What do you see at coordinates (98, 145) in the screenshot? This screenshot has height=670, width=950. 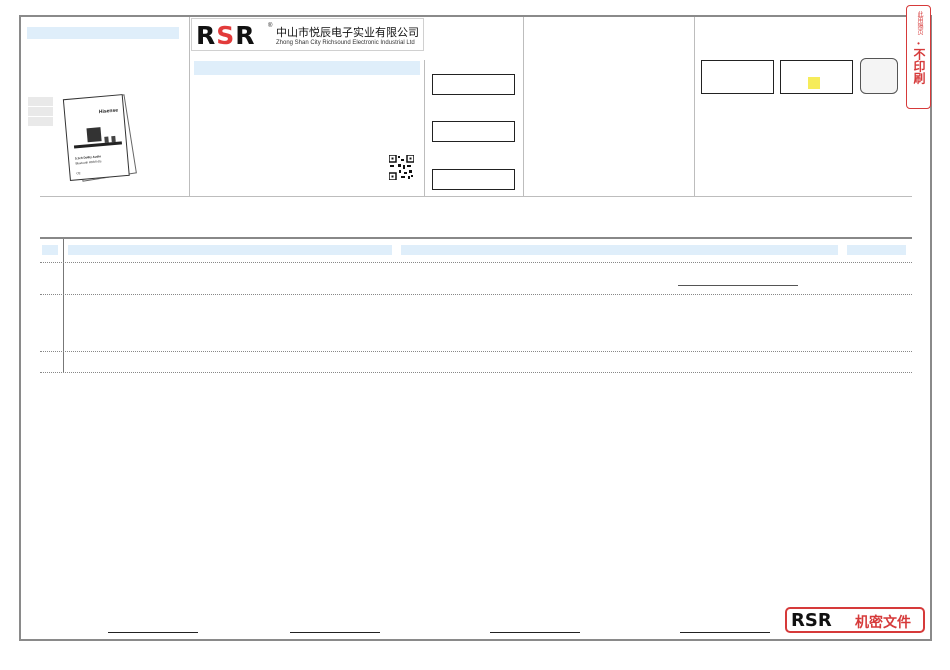 I see `soundbar-image` at bounding box center [98, 145].